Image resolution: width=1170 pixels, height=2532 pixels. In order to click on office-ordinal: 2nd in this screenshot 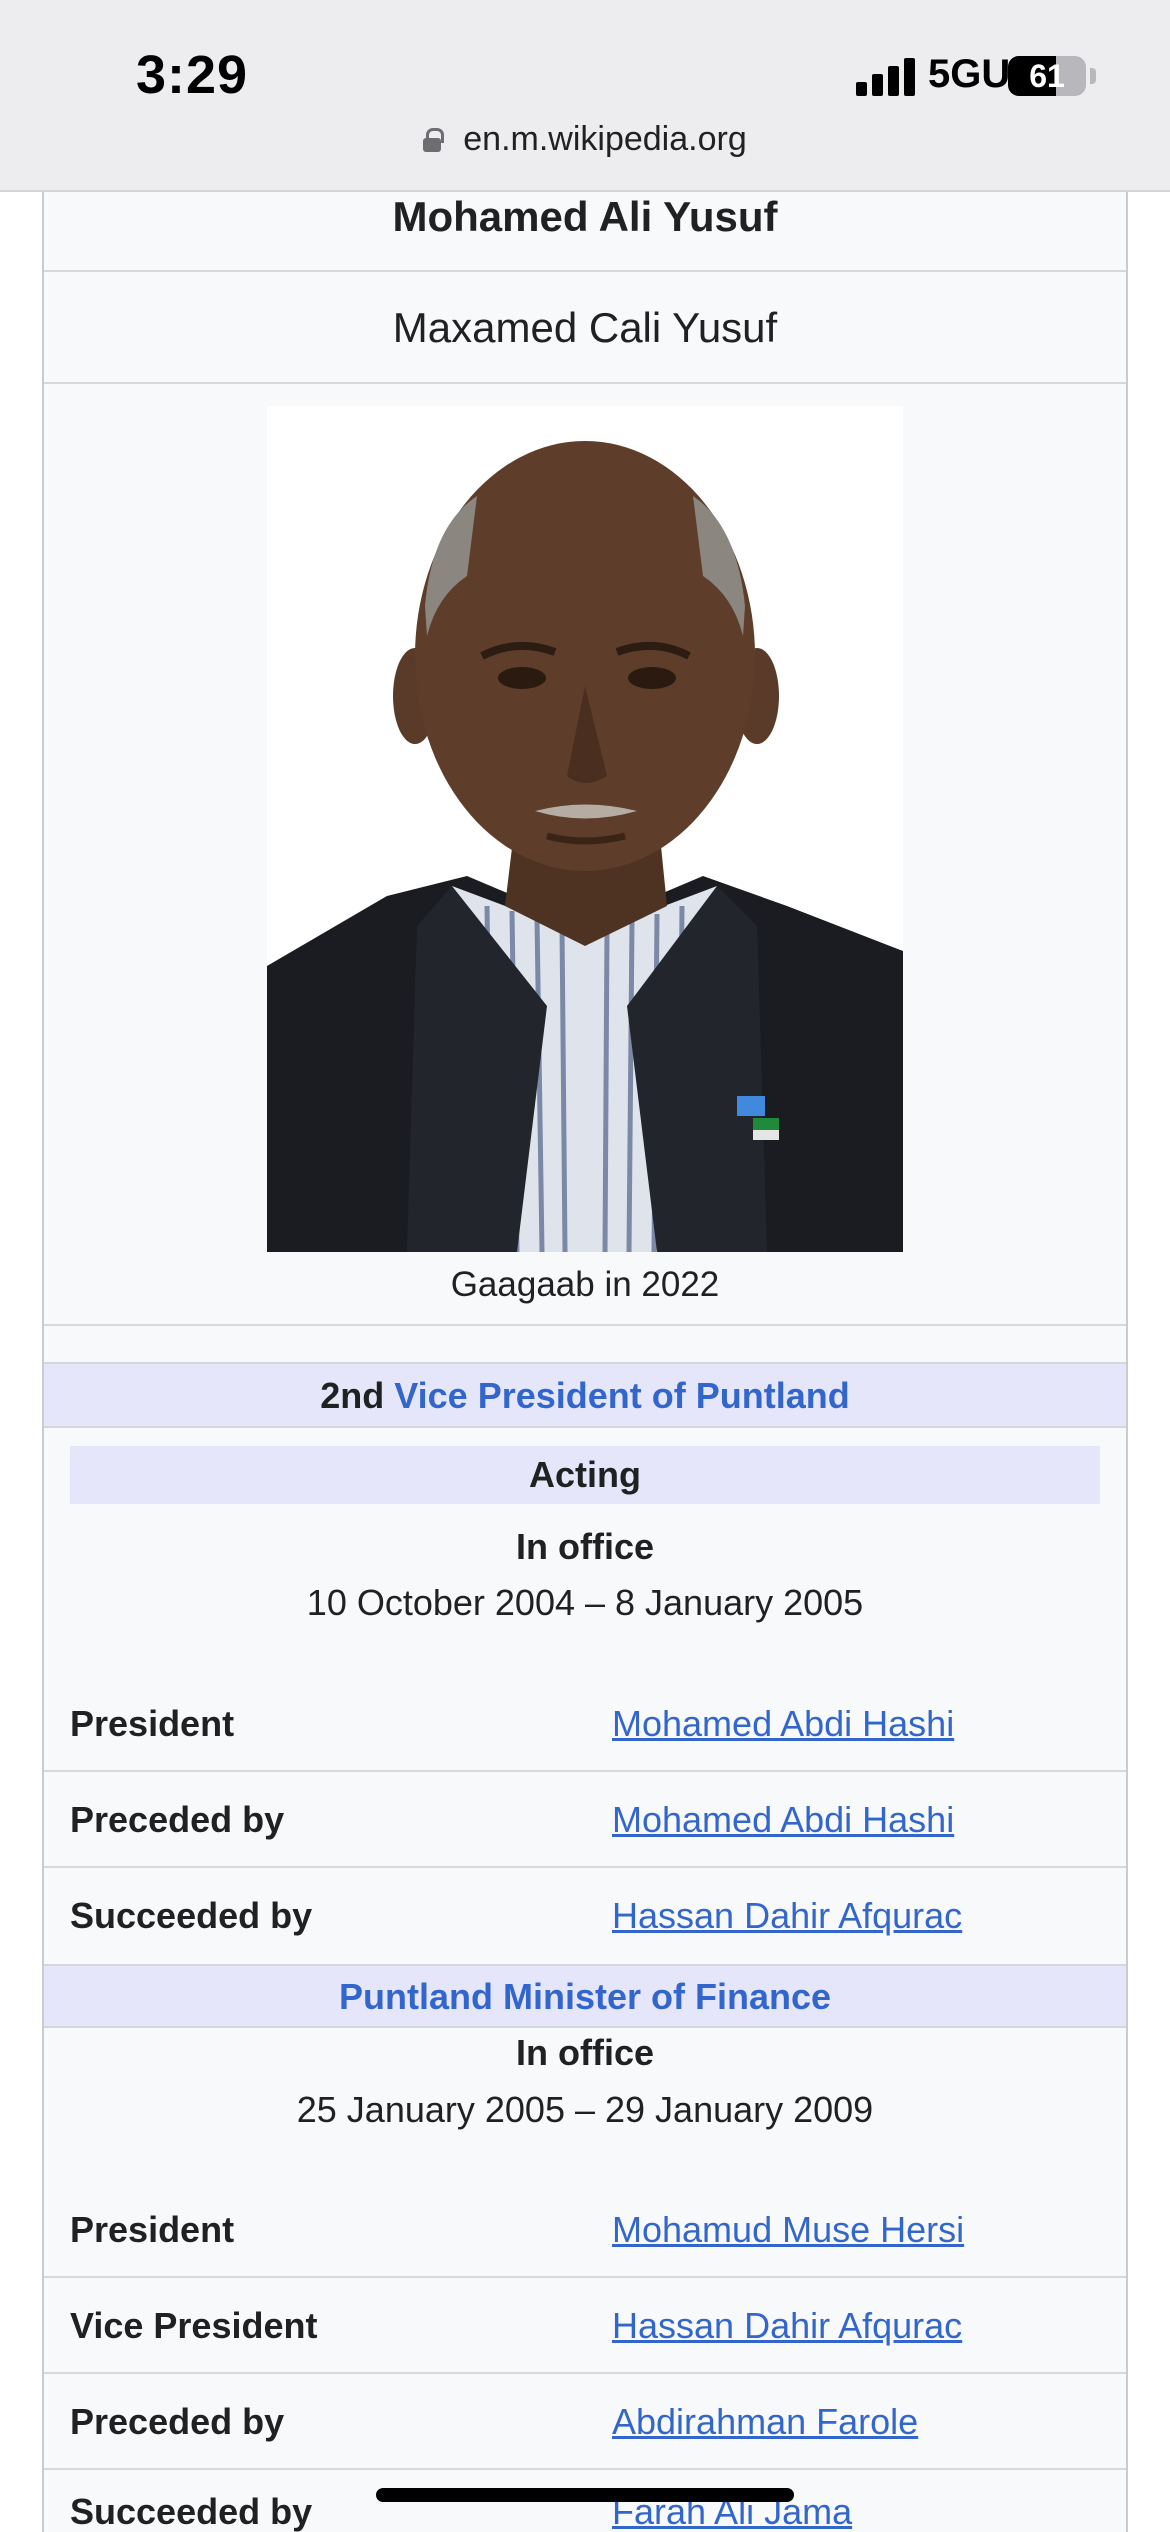, I will do `click(352, 1395)`.